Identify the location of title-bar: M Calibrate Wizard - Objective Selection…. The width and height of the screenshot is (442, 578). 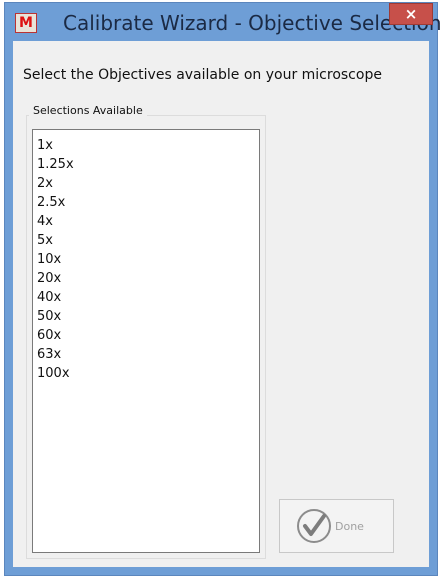
(223, 22).